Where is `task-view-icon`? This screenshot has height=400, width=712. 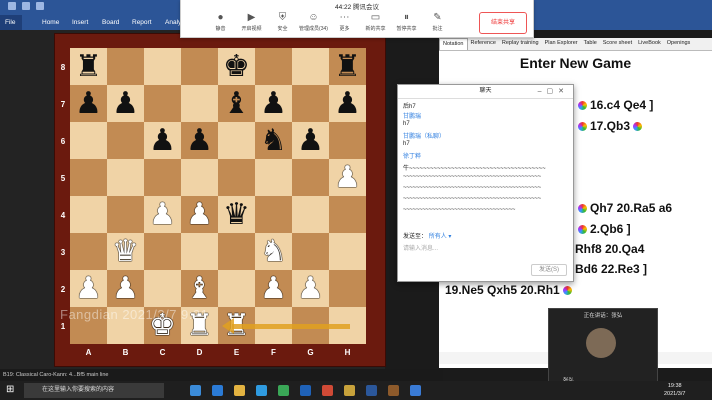
task-view-icon is located at coordinates (195, 390).